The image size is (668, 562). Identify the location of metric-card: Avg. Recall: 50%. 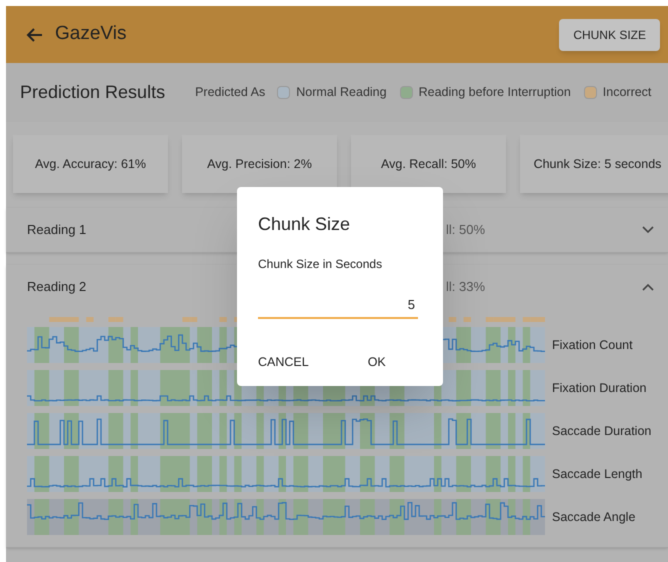
(428, 164).